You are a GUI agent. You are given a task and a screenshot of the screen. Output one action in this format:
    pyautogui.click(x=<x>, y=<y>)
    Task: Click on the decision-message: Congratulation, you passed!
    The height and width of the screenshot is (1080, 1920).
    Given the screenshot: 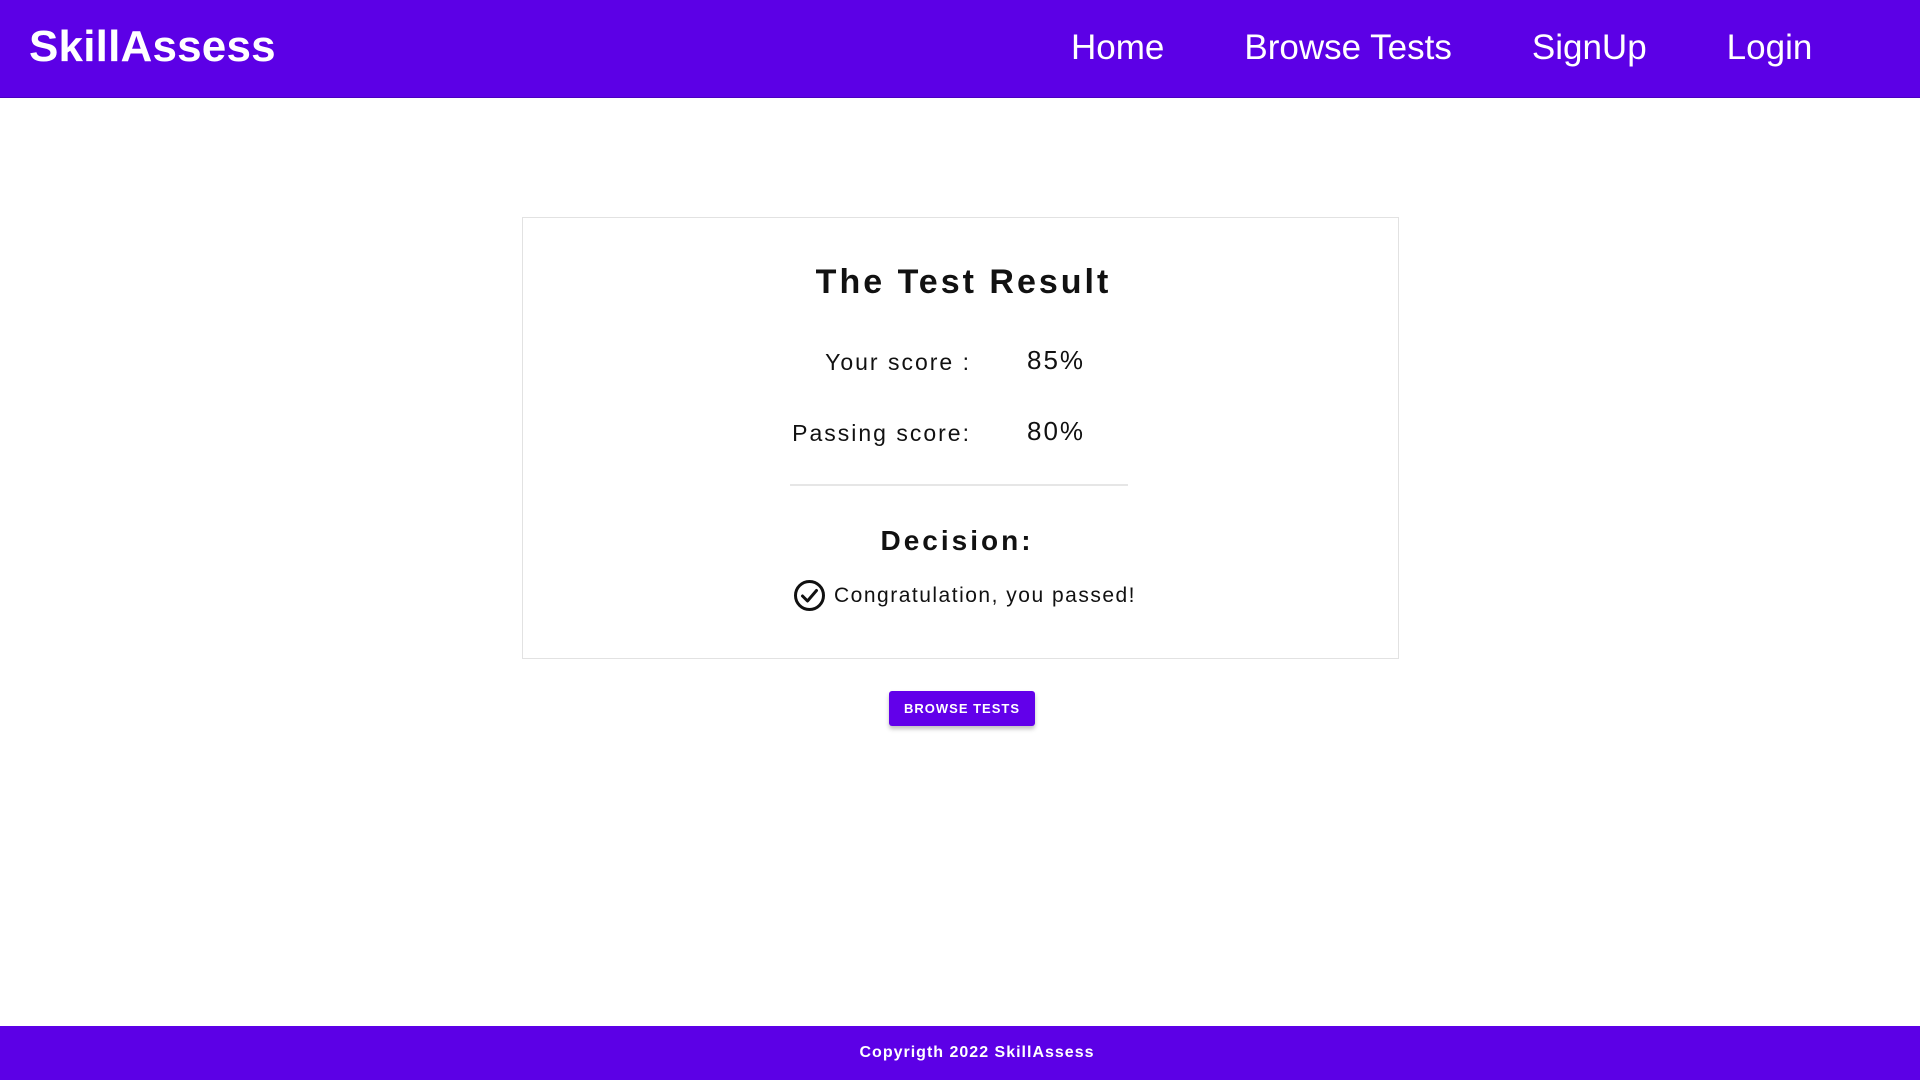 What is the action you would take?
    pyautogui.click(x=964, y=595)
    